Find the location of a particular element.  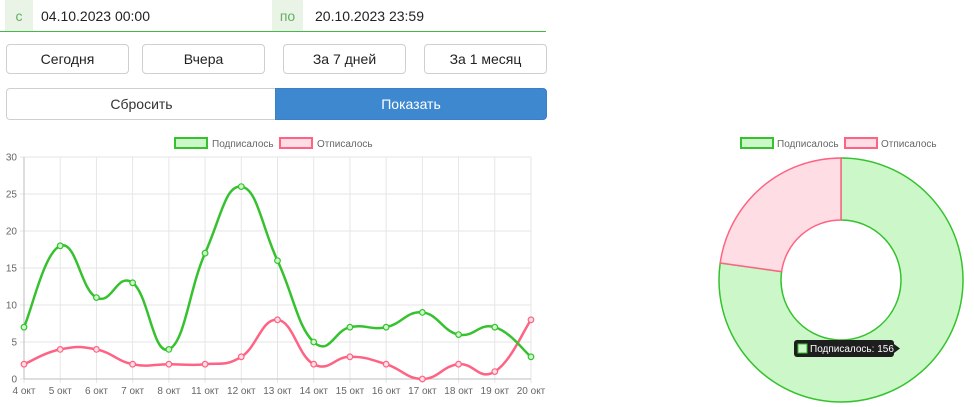

legend-label: Отписалось is located at coordinates (909, 144).